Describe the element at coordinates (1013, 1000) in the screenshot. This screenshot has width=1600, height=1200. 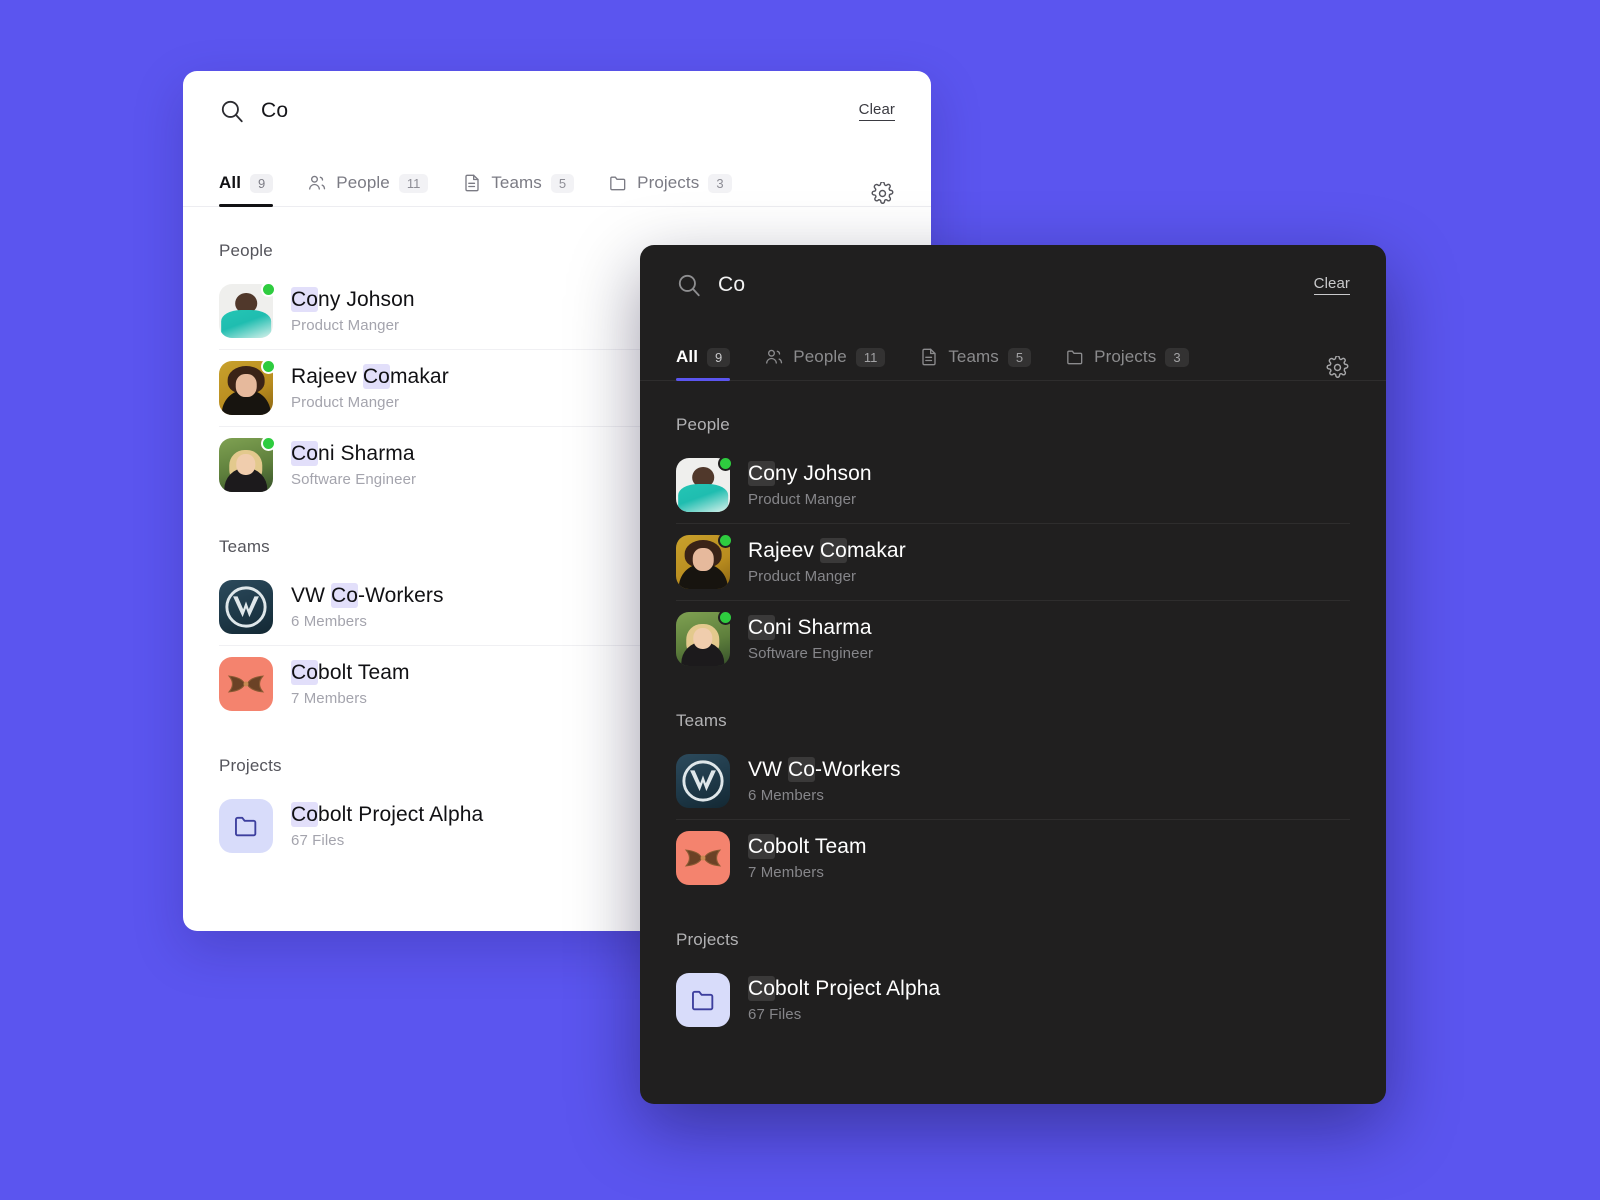
I see `list-item: Cobolt Project Alpha 67 Files` at that location.